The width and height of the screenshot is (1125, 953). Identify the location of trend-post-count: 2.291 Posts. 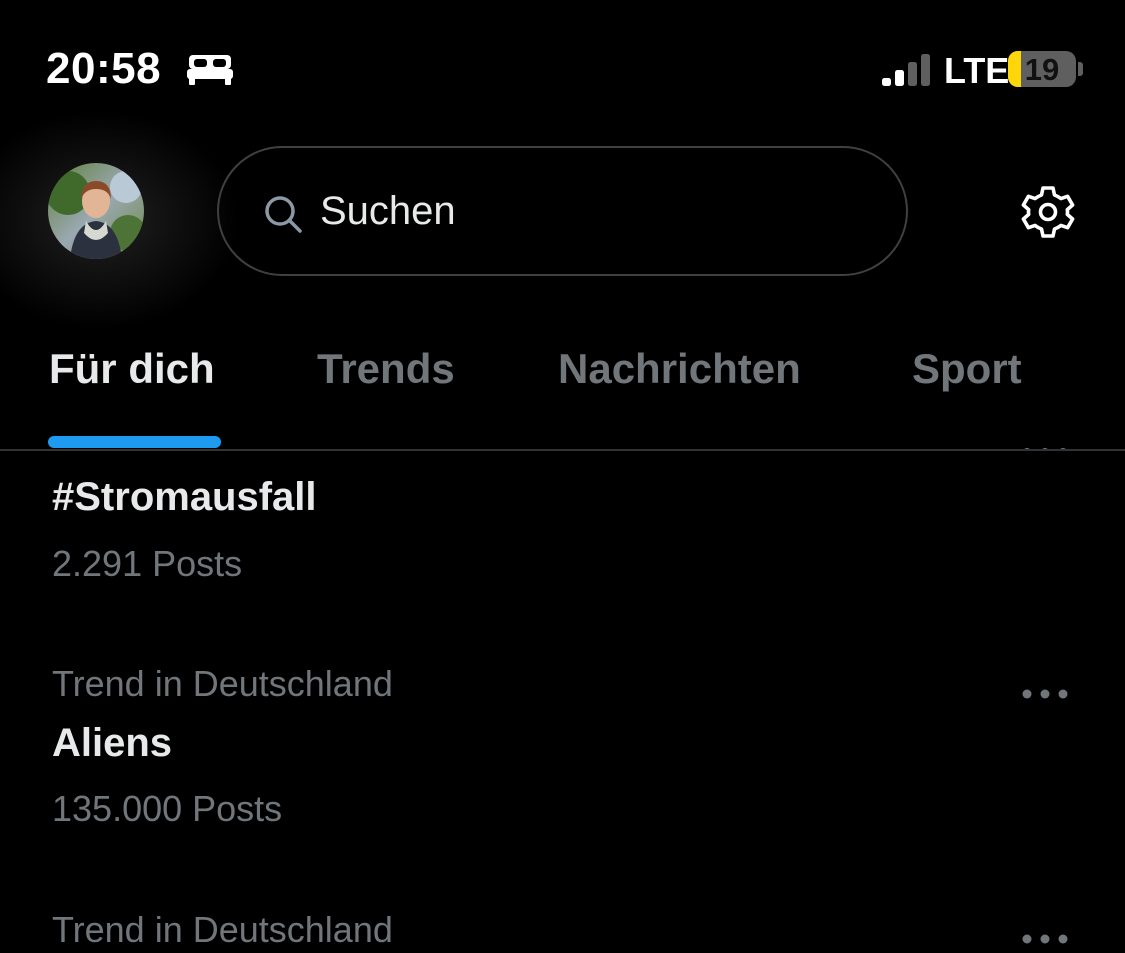
(147, 563).